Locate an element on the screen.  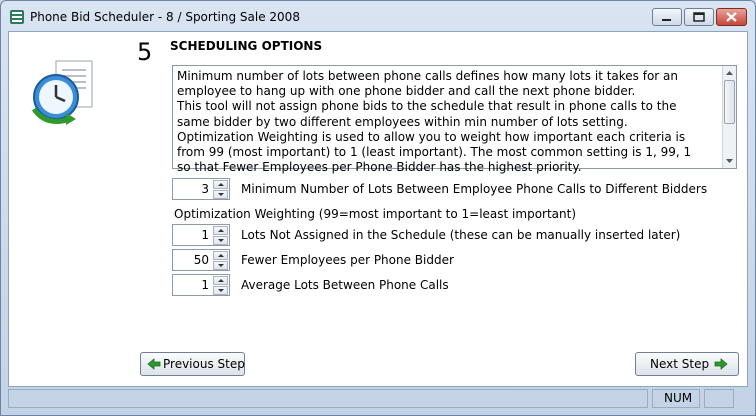
close-button is located at coordinates (731, 17).